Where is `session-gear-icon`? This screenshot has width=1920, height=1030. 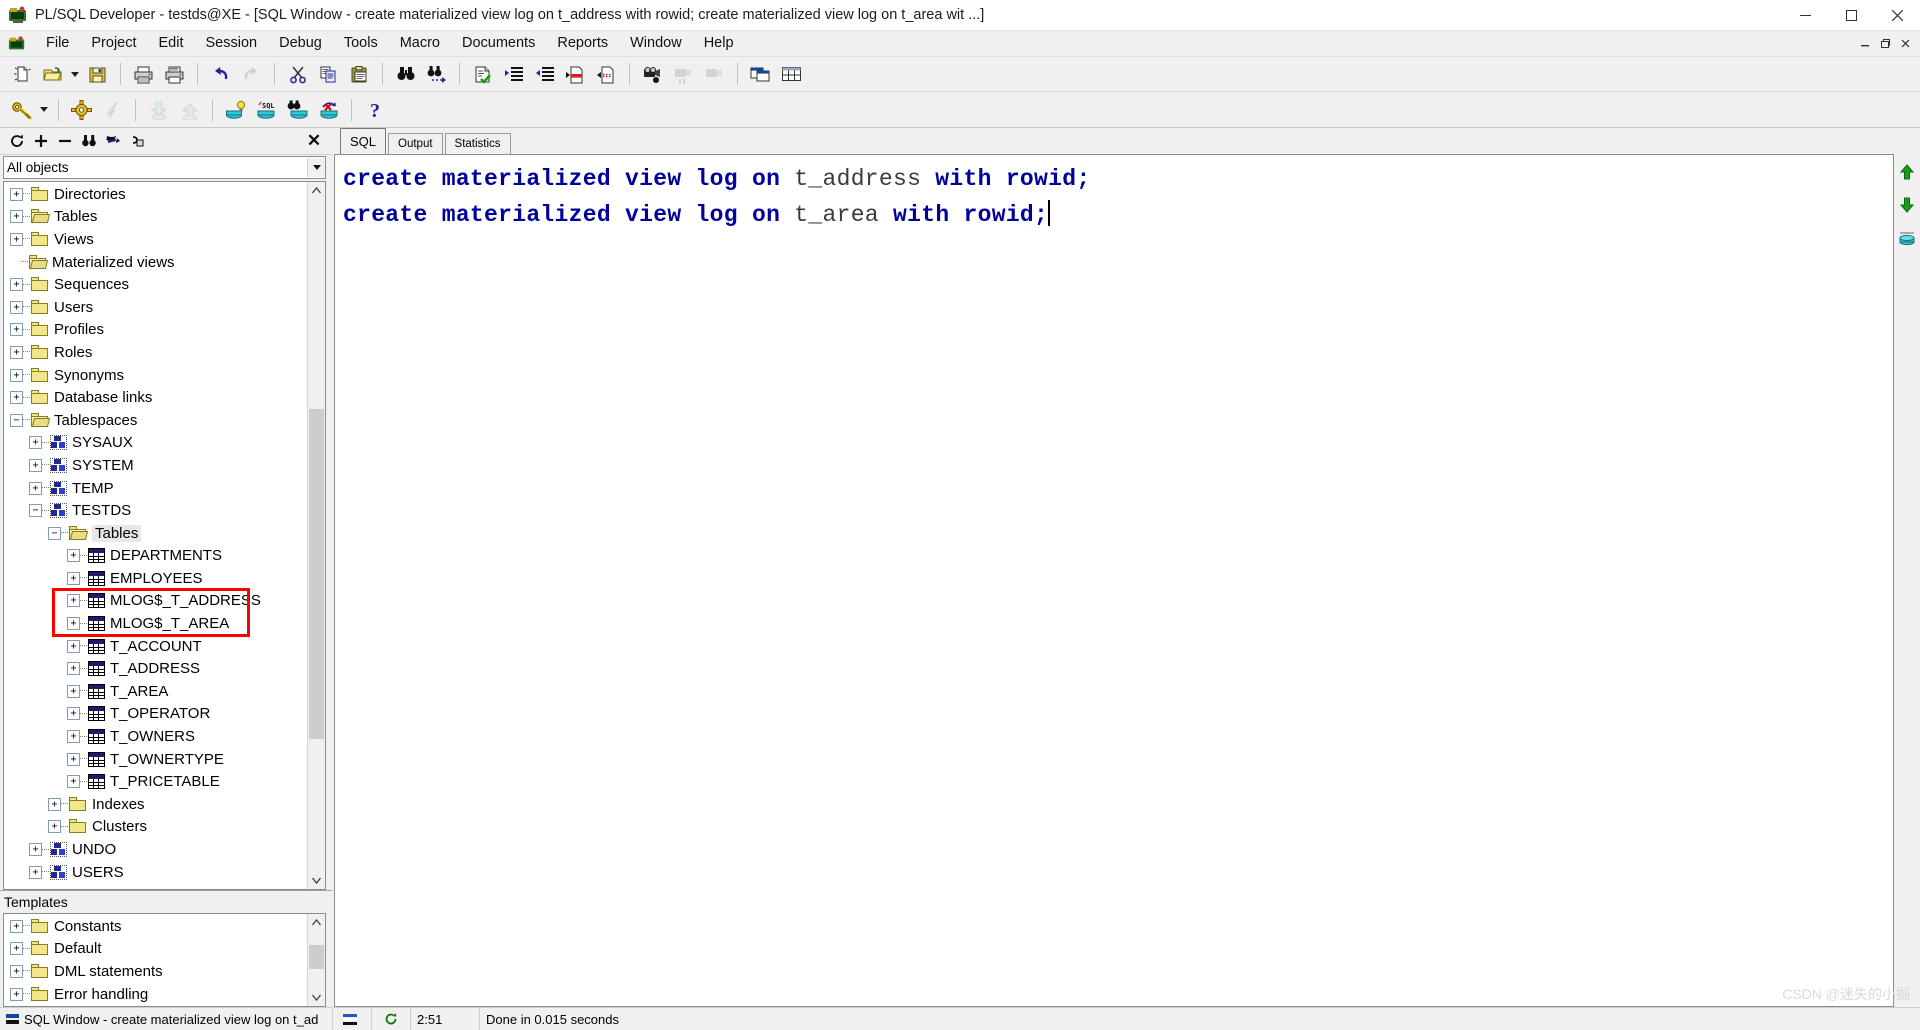 session-gear-icon is located at coordinates (81, 110).